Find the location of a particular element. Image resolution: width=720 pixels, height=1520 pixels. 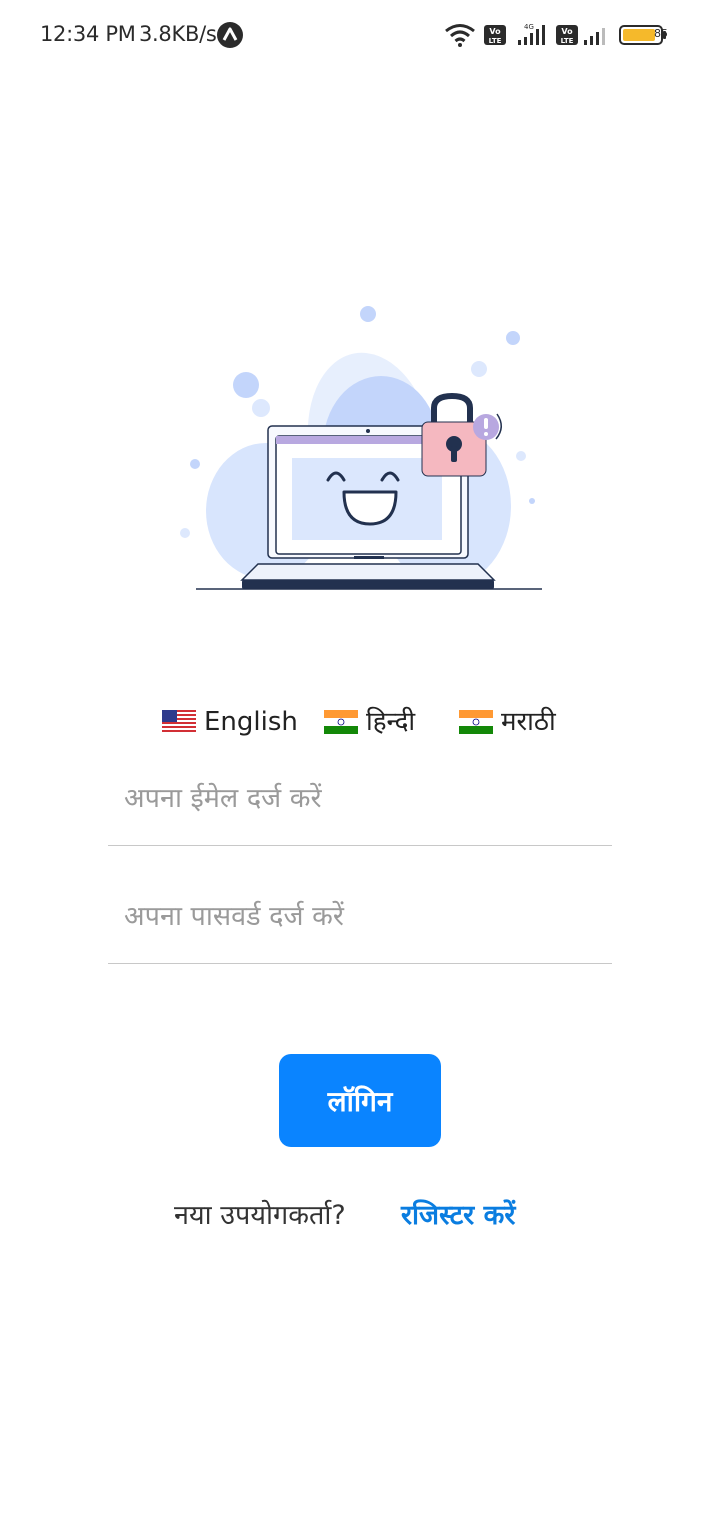

password-input is located at coordinates (364, 916).